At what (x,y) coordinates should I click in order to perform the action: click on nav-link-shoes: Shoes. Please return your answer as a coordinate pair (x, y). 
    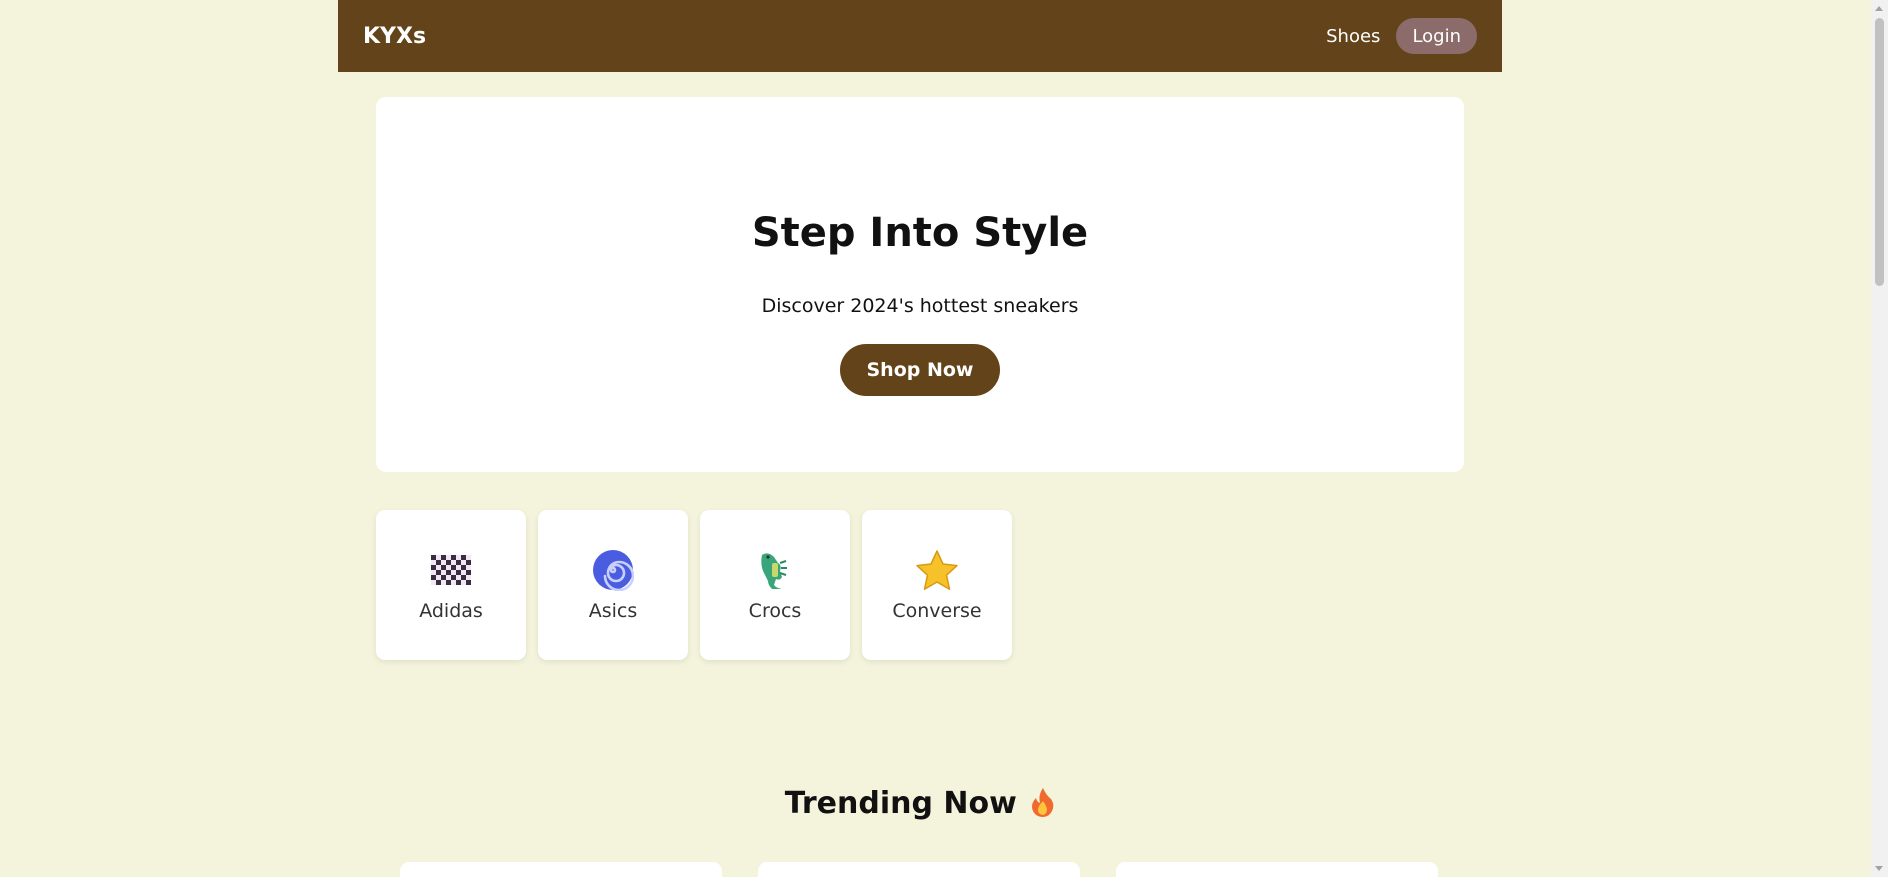
    Looking at the image, I should click on (1353, 36).